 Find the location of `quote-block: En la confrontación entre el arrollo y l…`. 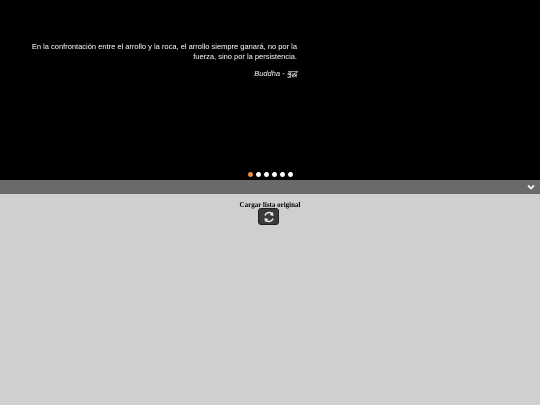

quote-block: En la confrontación entre el arrollo y l… is located at coordinates (160, 60).